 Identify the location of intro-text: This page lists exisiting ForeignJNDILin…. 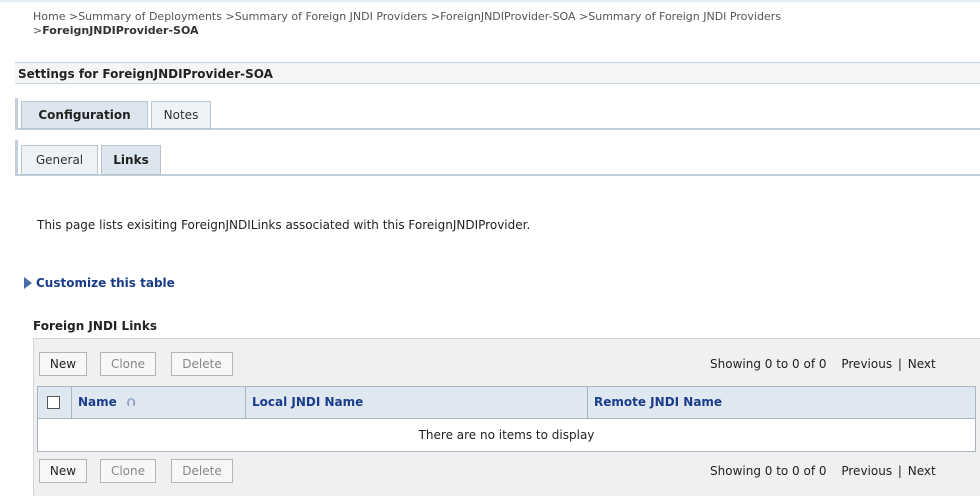
(284, 225).